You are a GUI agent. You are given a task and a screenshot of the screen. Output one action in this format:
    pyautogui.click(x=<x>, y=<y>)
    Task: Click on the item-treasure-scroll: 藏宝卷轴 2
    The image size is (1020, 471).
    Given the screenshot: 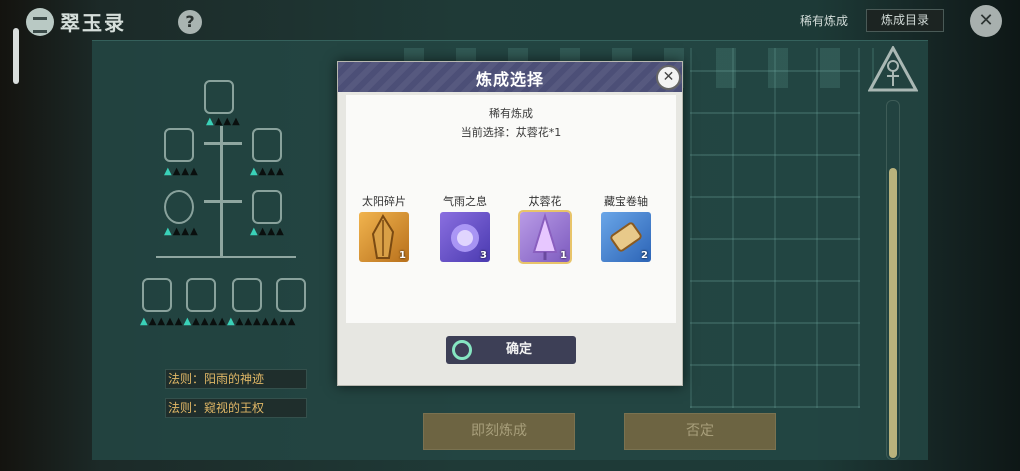 What is the action you would take?
    pyautogui.click(x=626, y=227)
    